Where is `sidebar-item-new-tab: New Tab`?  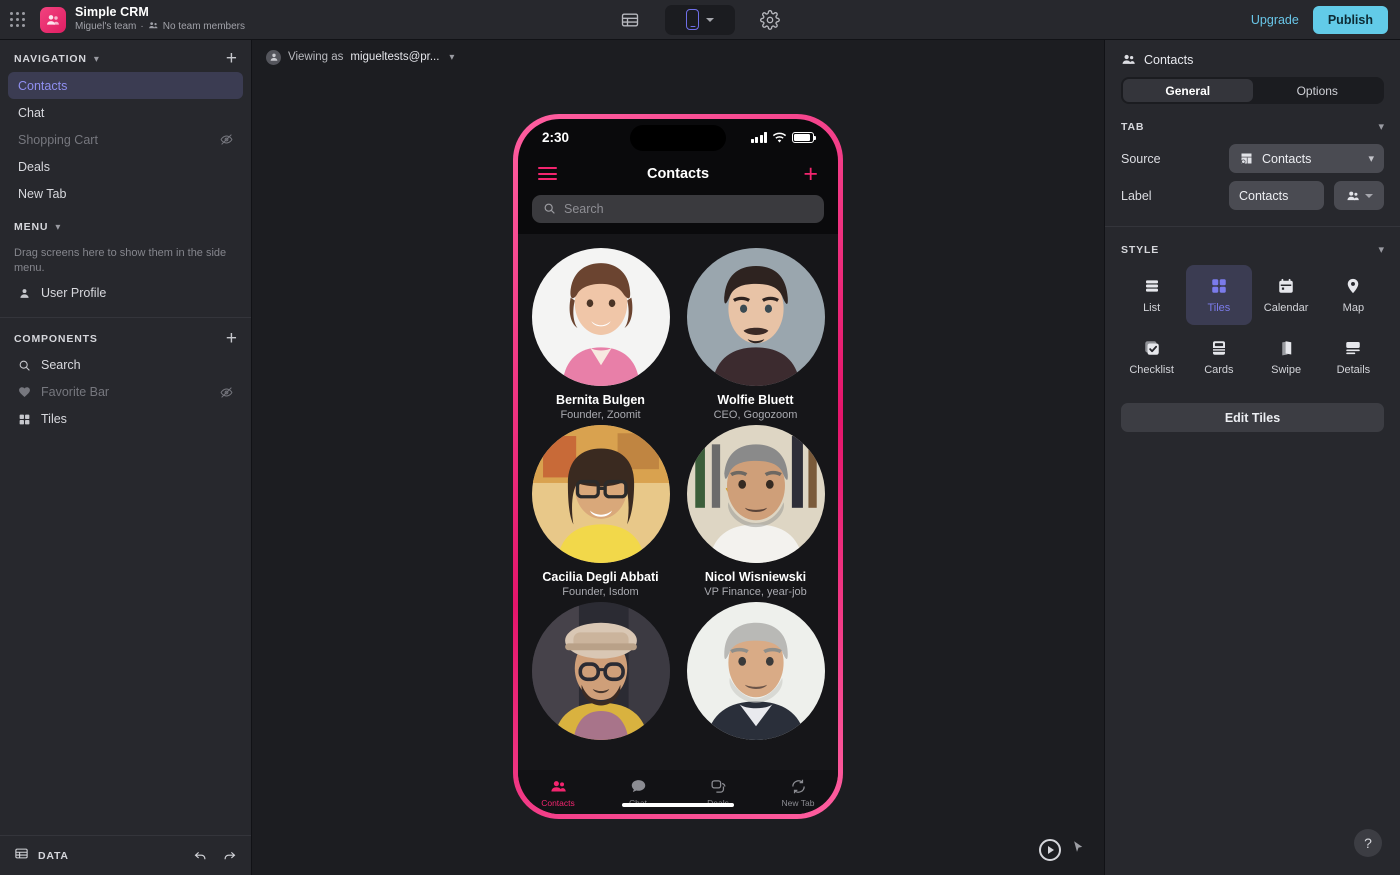 sidebar-item-new-tab: New Tab is located at coordinates (125, 193).